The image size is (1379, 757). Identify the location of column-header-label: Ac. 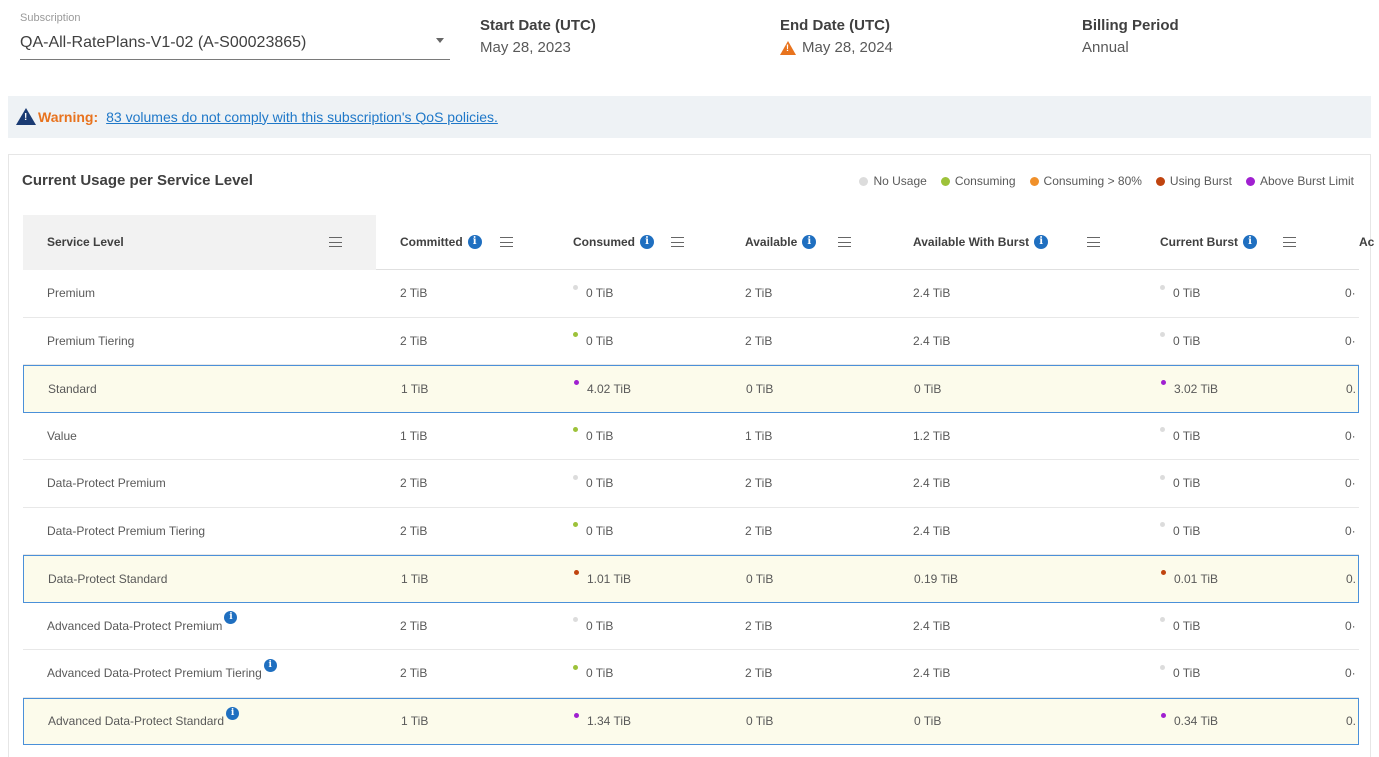
(1366, 242).